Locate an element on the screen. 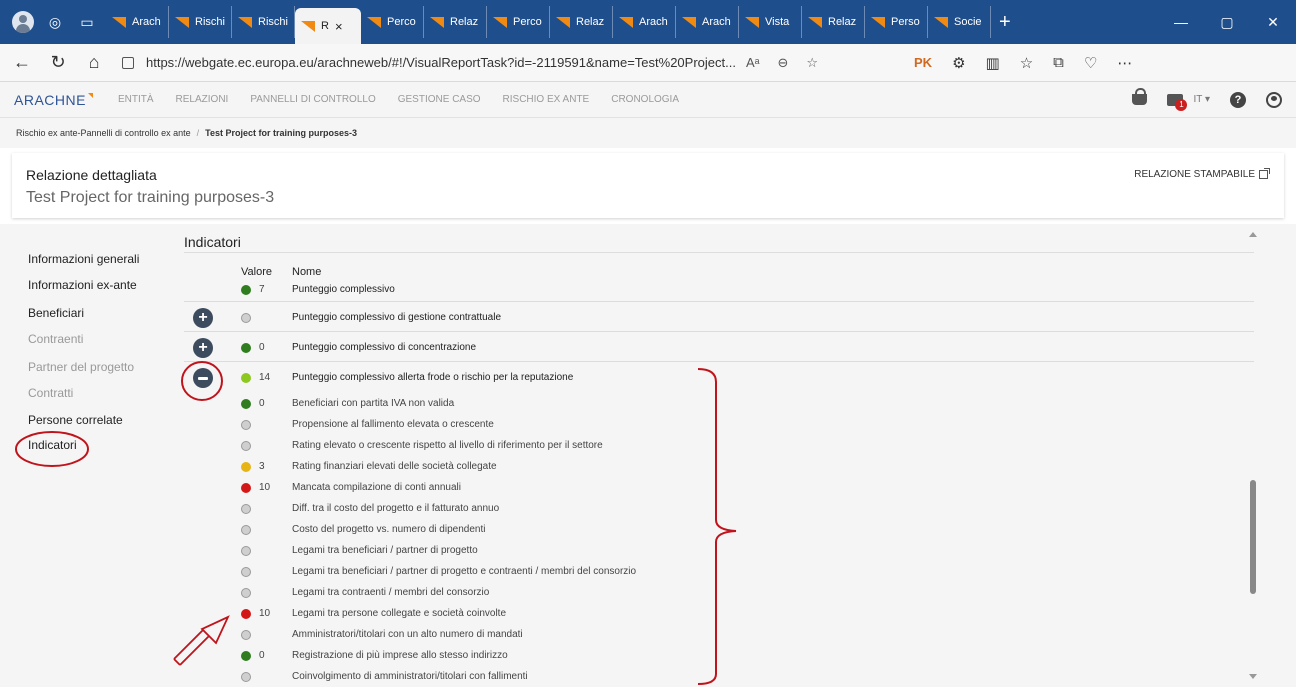 Image resolution: width=1296 pixels, height=687 pixels. scroll-up-icon is located at coordinates (1253, 234).